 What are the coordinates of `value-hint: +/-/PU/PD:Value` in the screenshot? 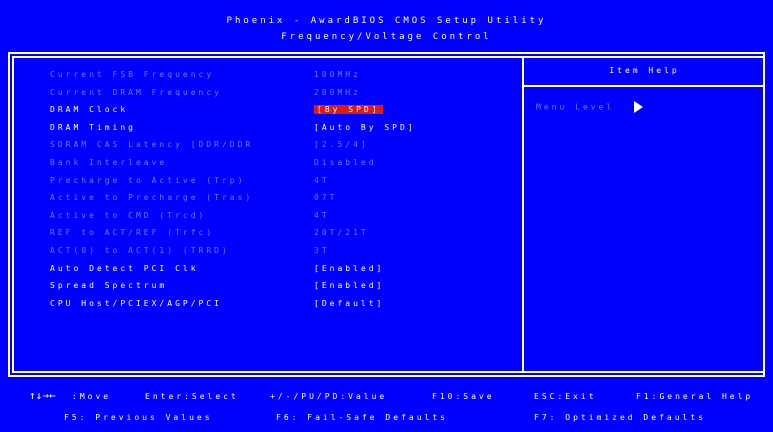 It's located at (329, 396).